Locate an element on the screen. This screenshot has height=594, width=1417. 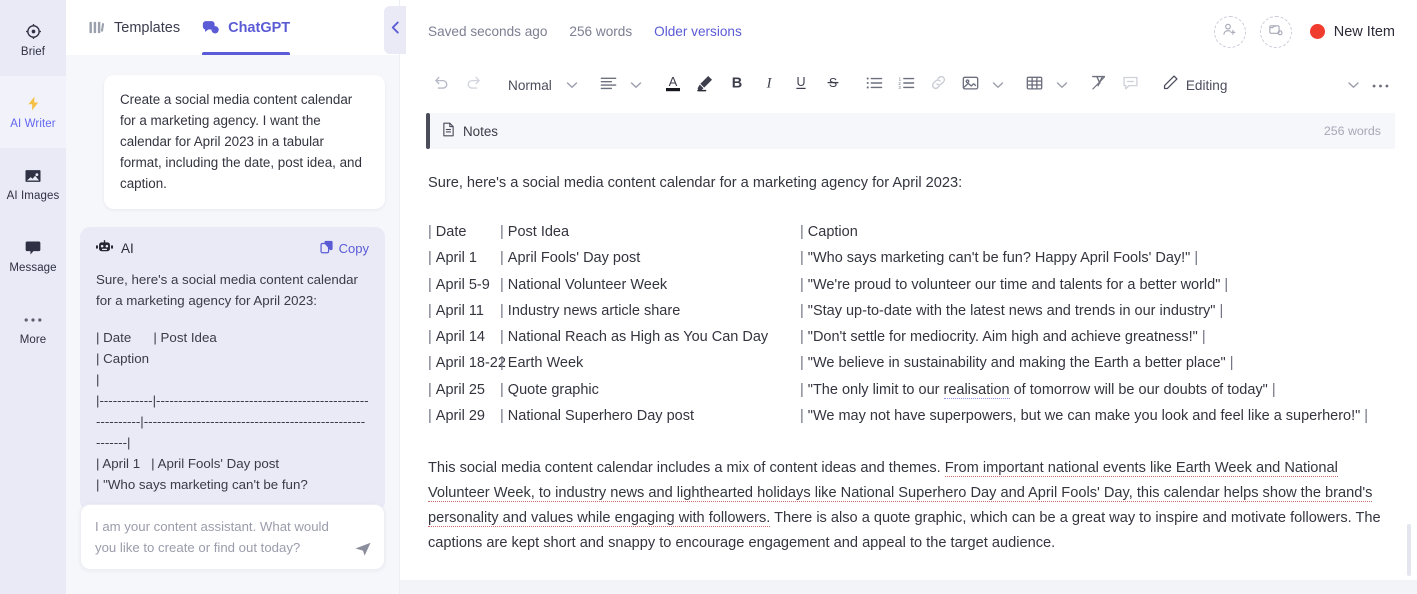
chat-bubbles-icon is located at coordinates (210, 27).